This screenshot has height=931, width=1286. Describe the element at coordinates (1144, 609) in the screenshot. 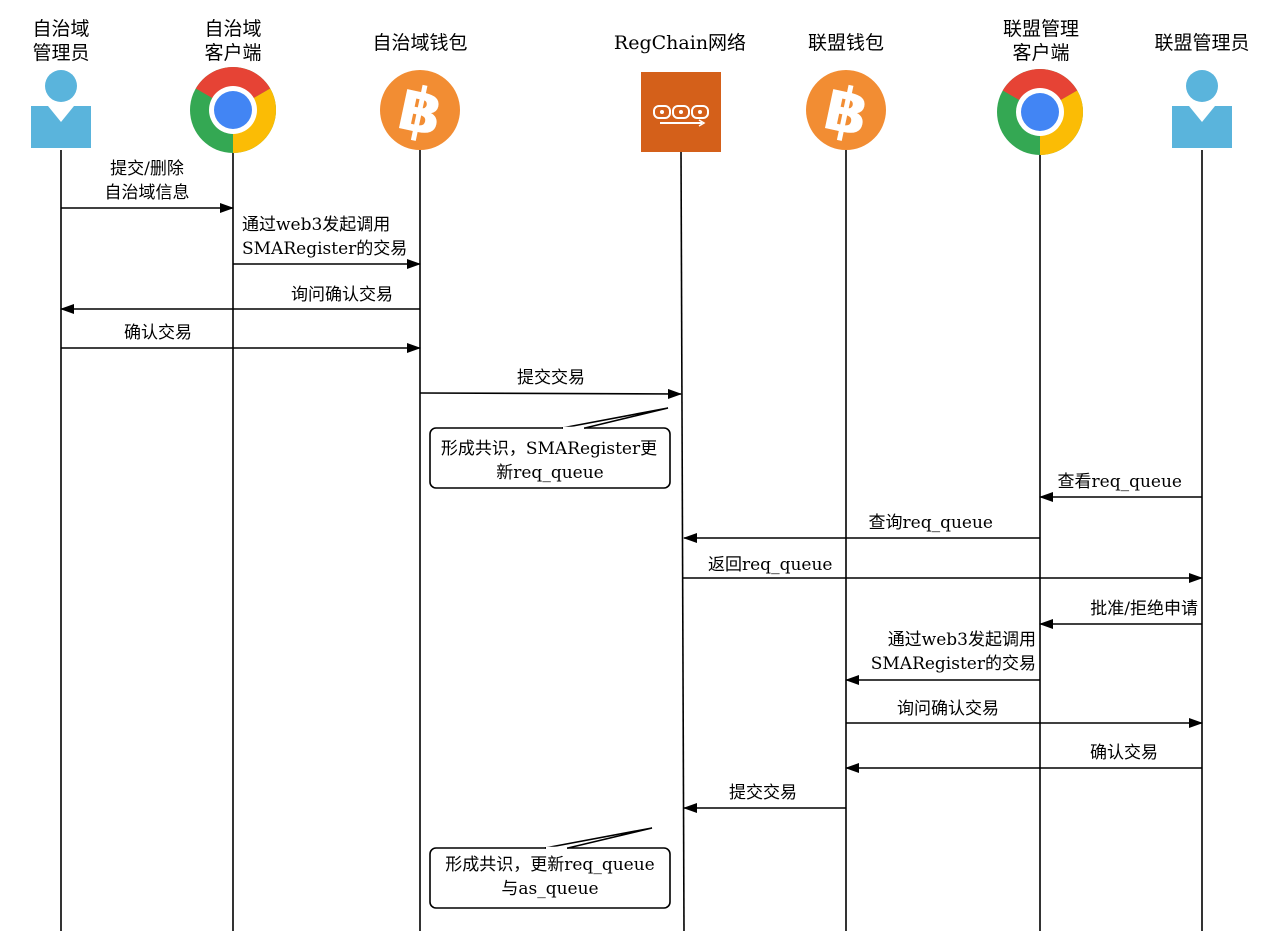

I see `message-label: 批准/拒绝申请` at that location.